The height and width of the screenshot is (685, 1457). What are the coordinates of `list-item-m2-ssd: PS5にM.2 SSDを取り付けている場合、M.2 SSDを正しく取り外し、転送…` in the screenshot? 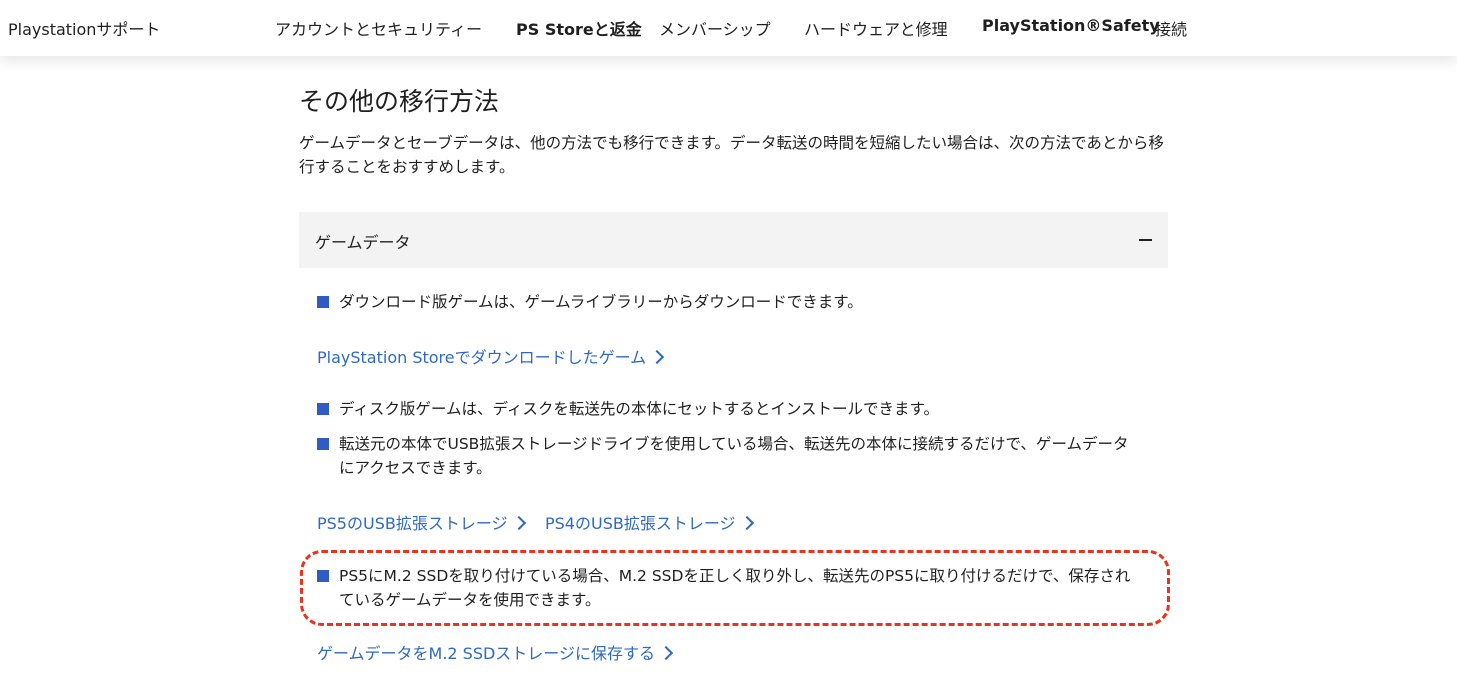 It's located at (729, 588).